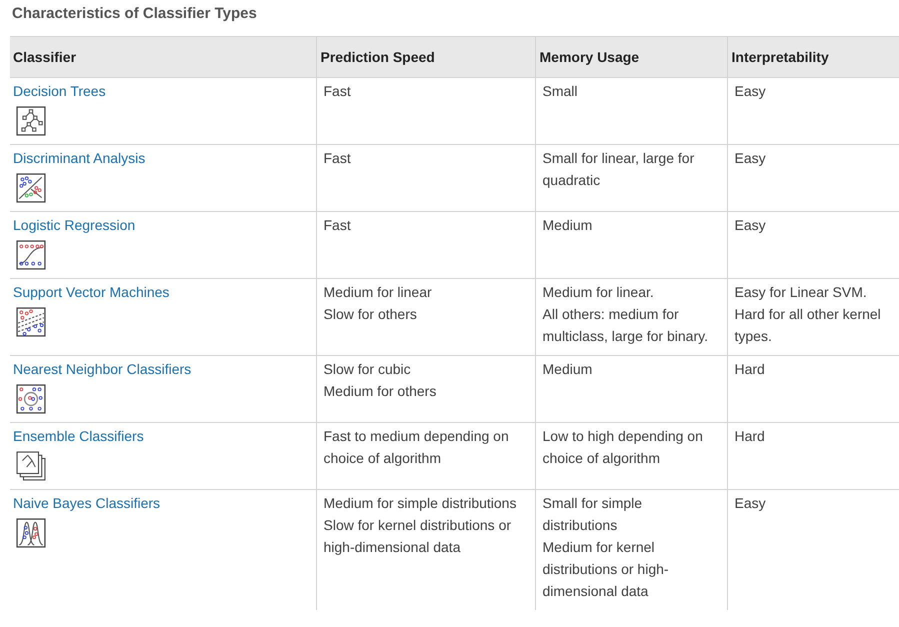  What do you see at coordinates (31, 188) in the screenshot?
I see `scatter-boundary-icon` at bounding box center [31, 188].